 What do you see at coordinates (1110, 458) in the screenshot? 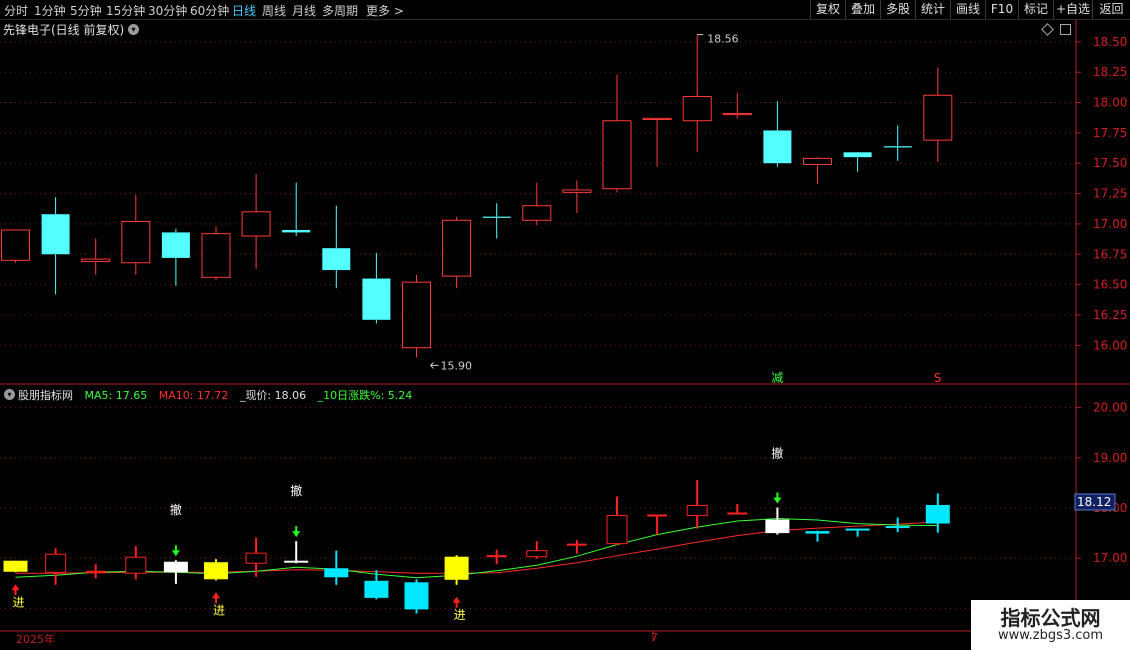
I see `indicator-axis-label: 19.00` at bounding box center [1110, 458].